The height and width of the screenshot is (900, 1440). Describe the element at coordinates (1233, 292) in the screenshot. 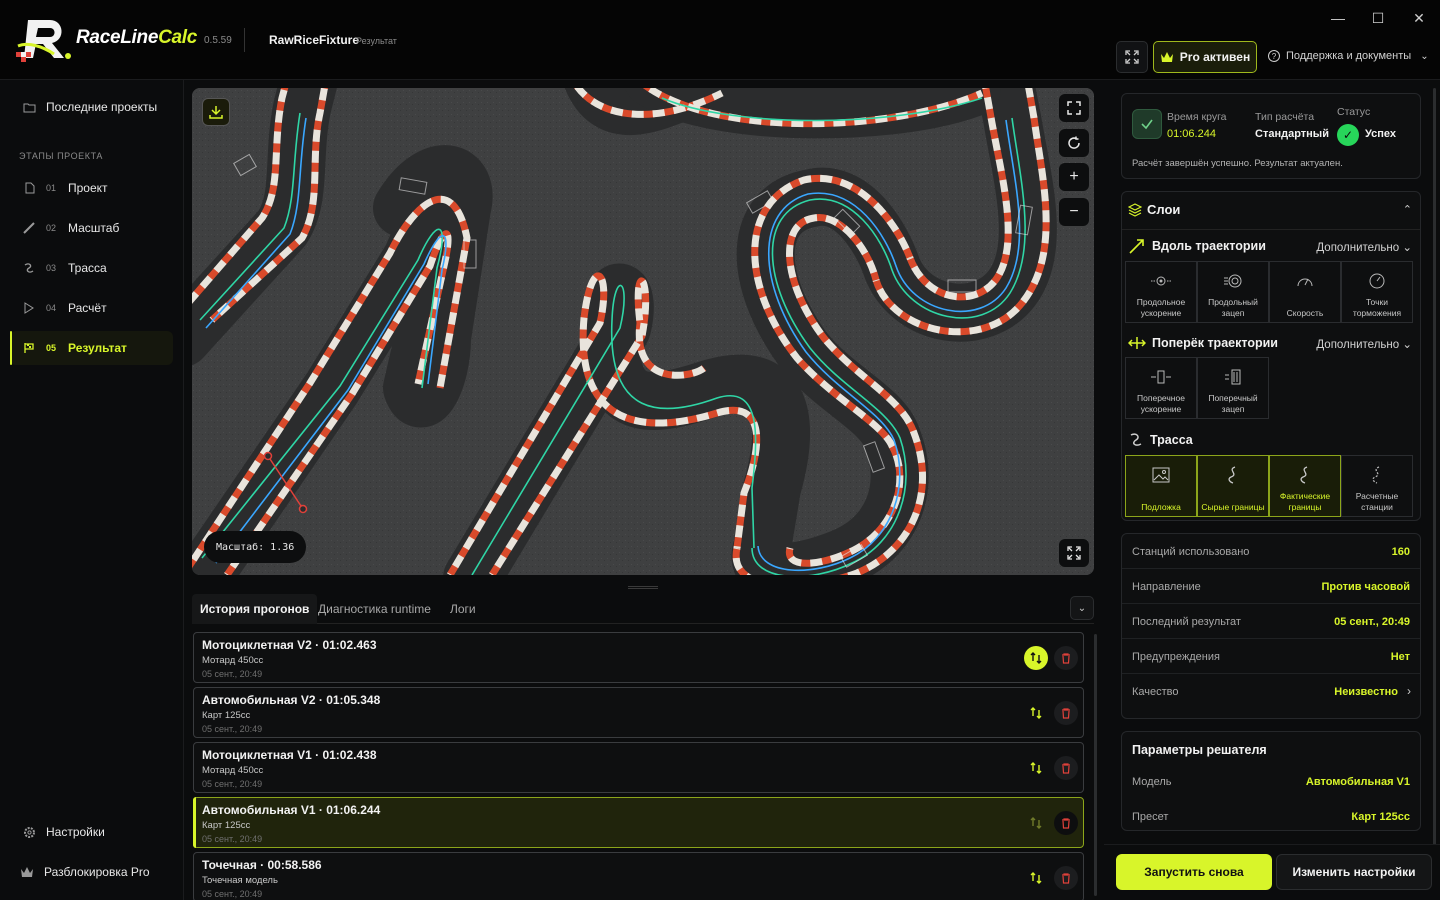

I see `layer-long-grip: Продольный зацеп` at that location.